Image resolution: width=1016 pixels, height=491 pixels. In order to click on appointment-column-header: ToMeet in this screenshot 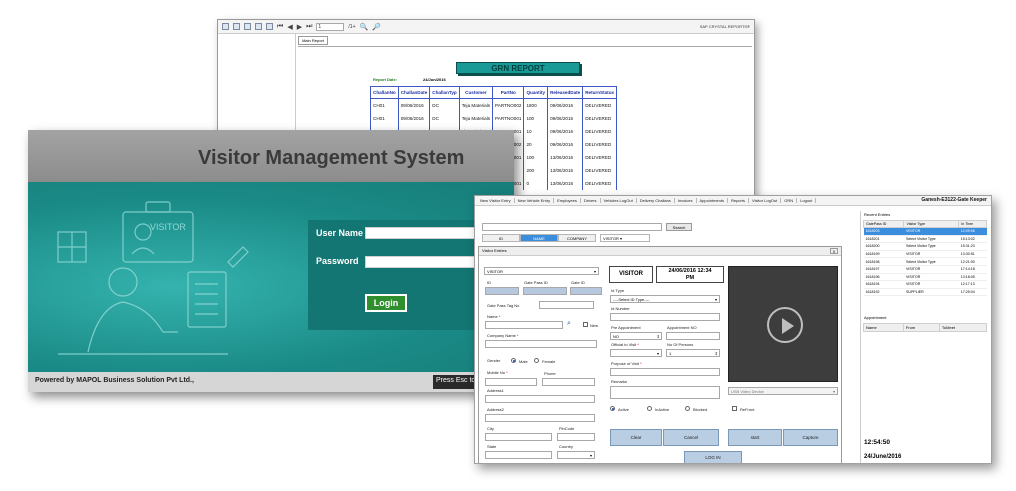, I will do `click(963, 327)`.